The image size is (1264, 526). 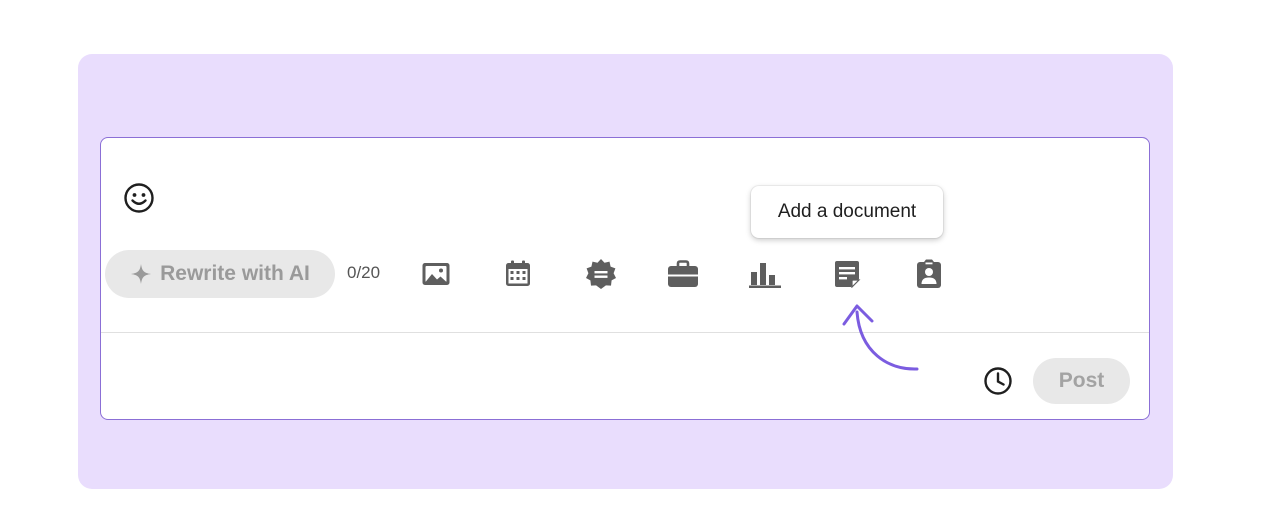 I want to click on image-icon, so click(x=436, y=274).